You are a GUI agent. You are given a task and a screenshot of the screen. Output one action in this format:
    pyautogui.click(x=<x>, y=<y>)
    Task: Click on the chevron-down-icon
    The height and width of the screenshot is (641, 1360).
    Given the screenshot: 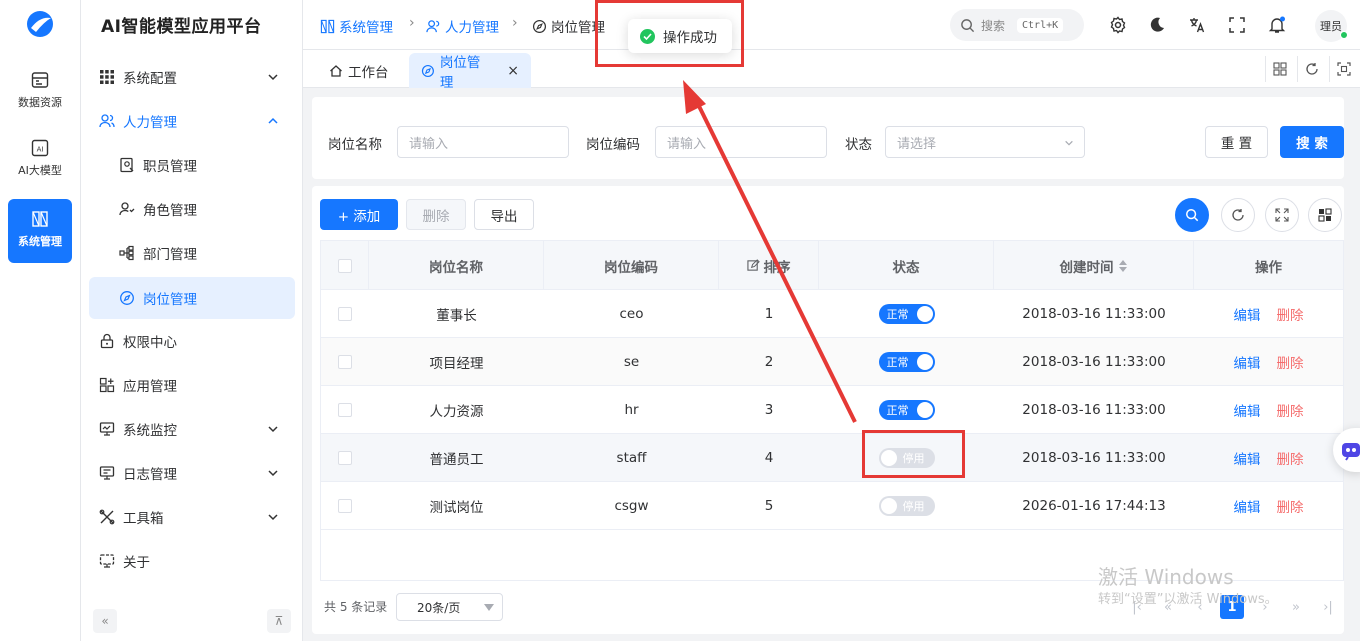 What is the action you would take?
    pyautogui.click(x=273, y=517)
    